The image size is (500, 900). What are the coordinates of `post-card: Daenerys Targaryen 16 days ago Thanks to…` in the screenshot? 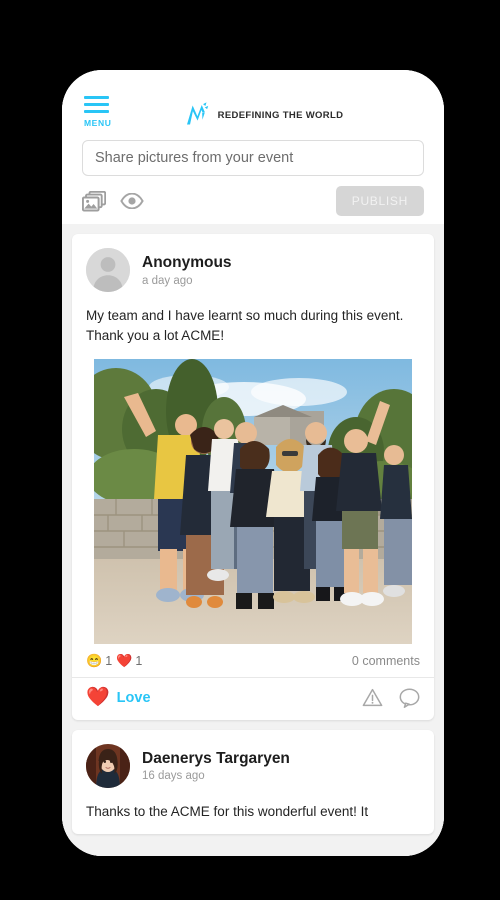 It's located at (253, 781).